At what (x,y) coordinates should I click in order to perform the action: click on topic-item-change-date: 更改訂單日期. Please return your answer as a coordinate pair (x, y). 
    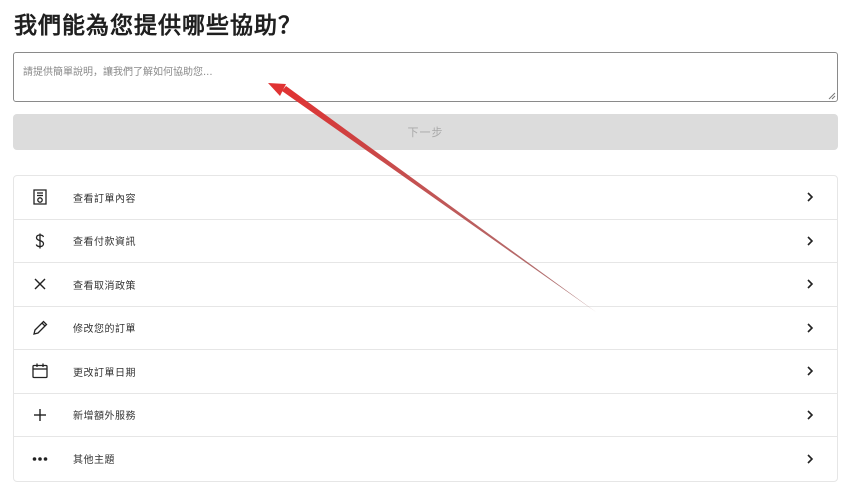
    Looking at the image, I should click on (425, 372).